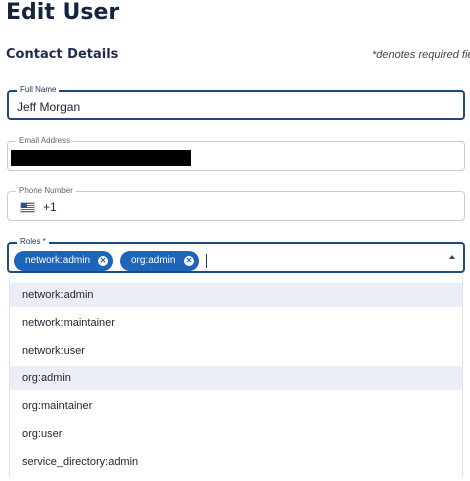 This screenshot has width=470, height=481. What do you see at coordinates (58, 295) in the screenshot?
I see `option-label: network:admin` at bounding box center [58, 295].